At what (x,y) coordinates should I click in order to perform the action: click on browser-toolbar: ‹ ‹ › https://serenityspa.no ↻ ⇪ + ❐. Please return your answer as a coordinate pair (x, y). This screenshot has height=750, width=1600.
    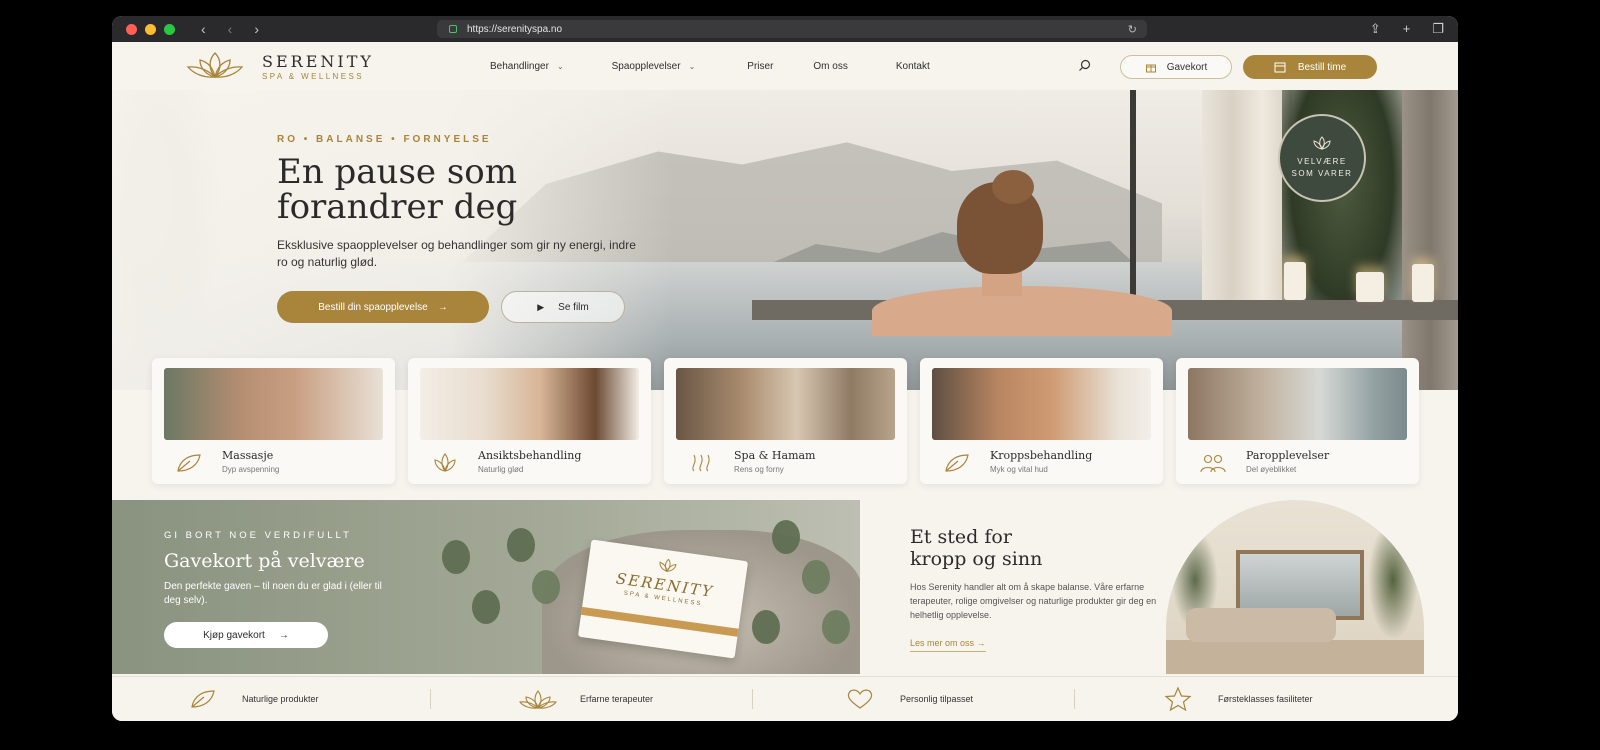
    Looking at the image, I should click on (785, 29).